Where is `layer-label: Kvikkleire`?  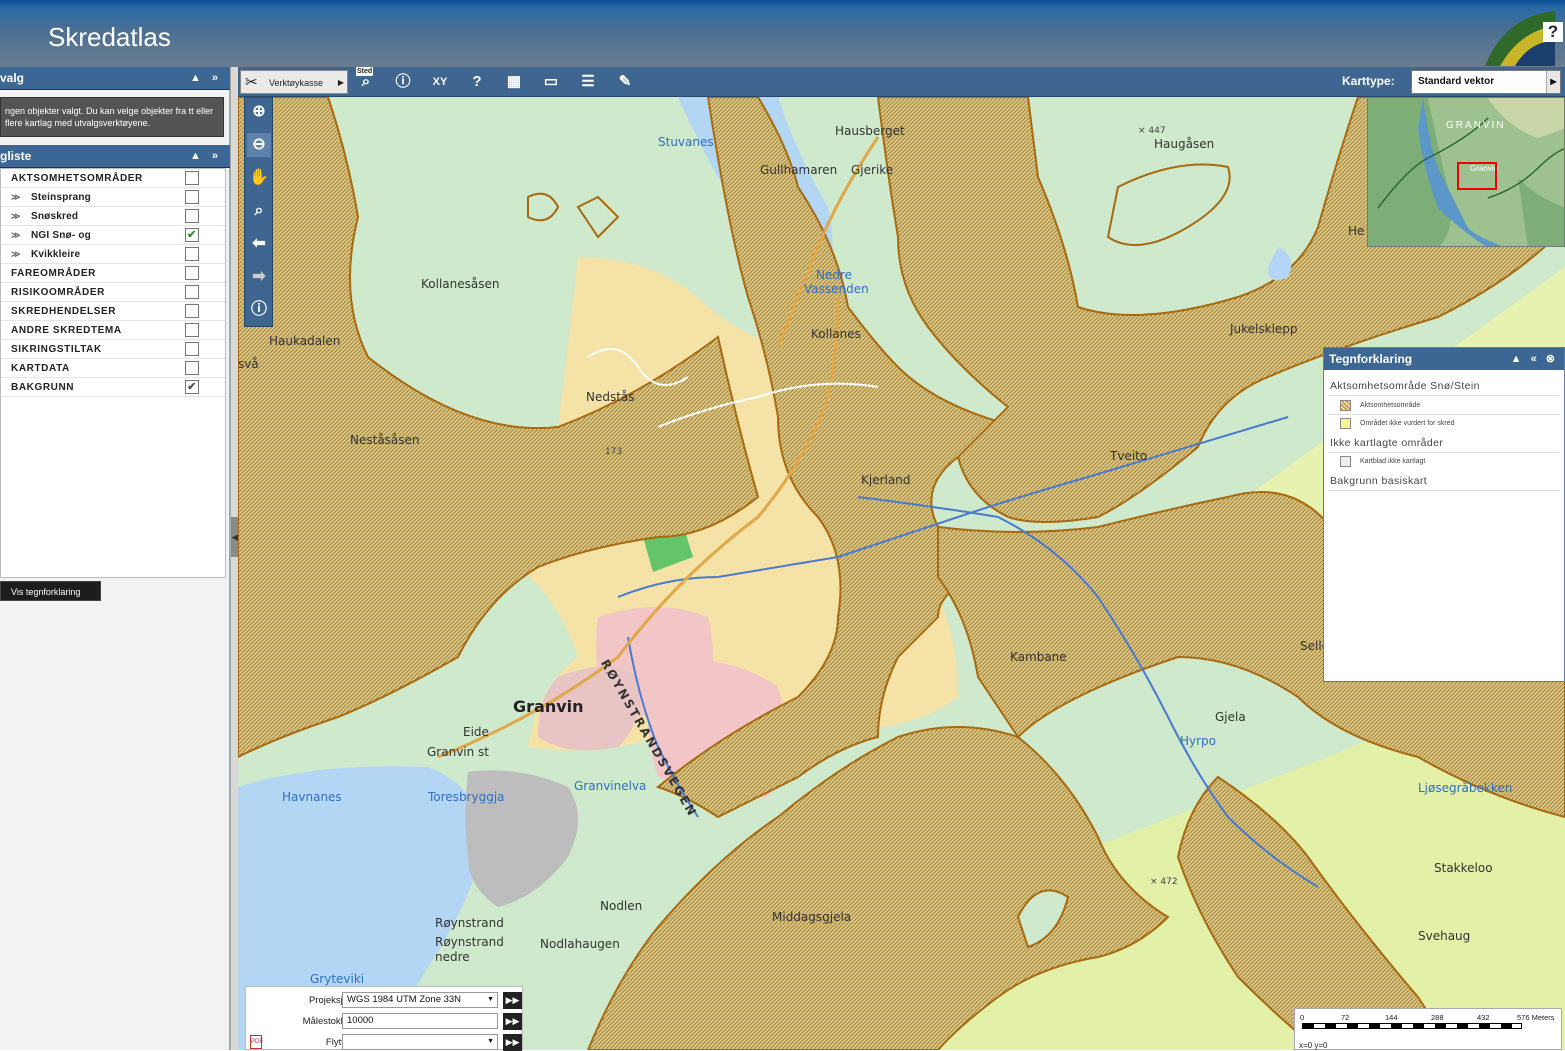 layer-label: Kvikkleire is located at coordinates (56, 254).